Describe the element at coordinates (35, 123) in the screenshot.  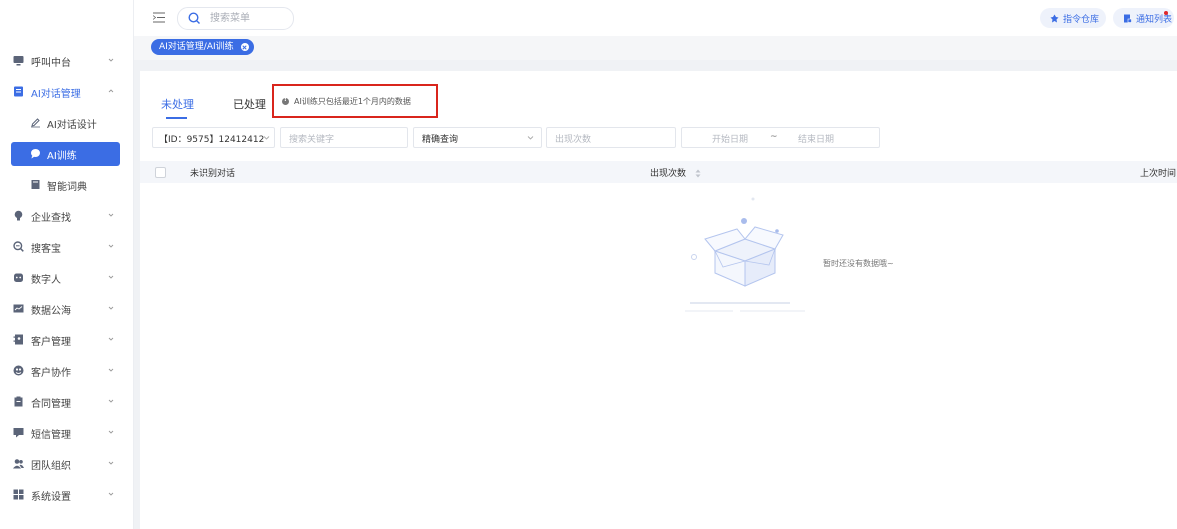
I see `pen-icon` at that location.